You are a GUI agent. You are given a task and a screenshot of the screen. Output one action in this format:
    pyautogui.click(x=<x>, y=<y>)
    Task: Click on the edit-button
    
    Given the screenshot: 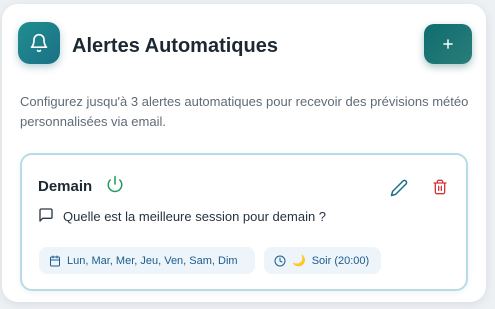 What is the action you would take?
    pyautogui.click(x=399, y=188)
    